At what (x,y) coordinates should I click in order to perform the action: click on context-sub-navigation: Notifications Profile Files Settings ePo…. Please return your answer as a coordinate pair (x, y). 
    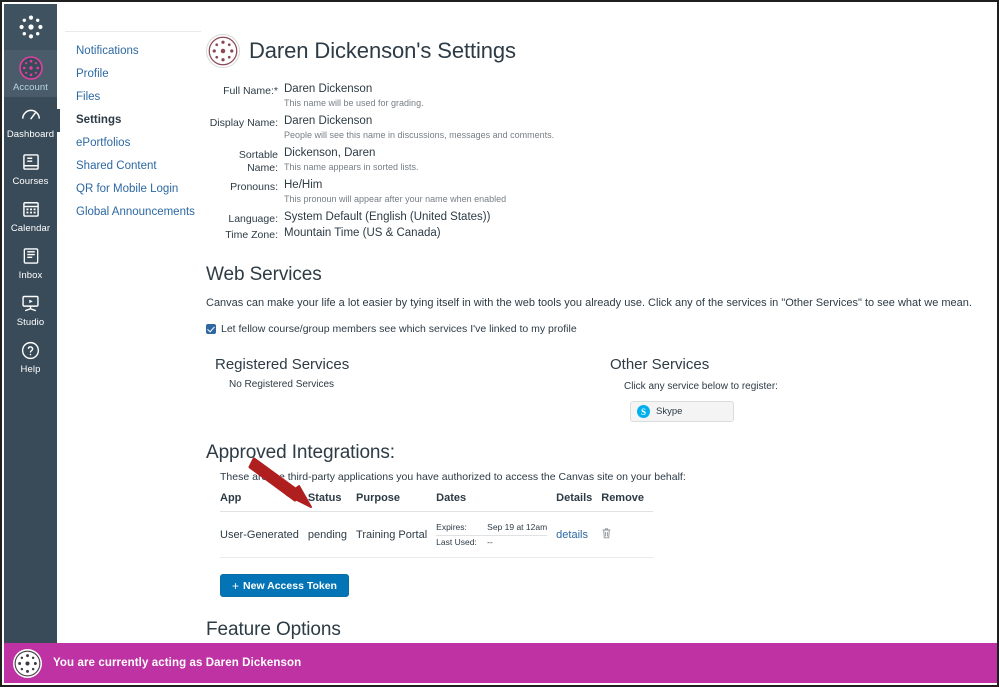
    Looking at the image, I should click on (129, 325).